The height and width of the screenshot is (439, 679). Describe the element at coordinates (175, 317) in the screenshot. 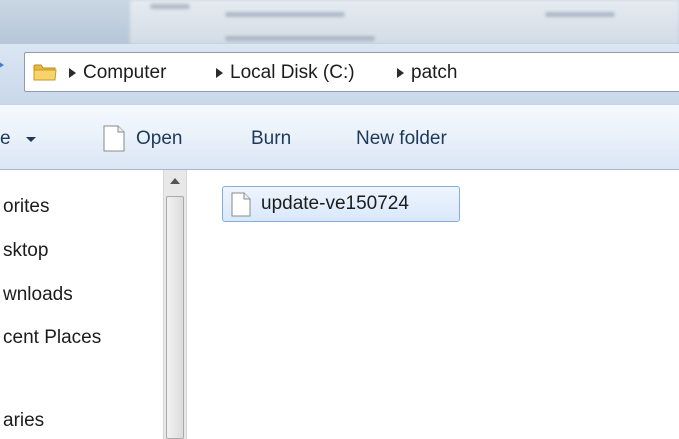

I see `scrollbar-thumb` at that location.